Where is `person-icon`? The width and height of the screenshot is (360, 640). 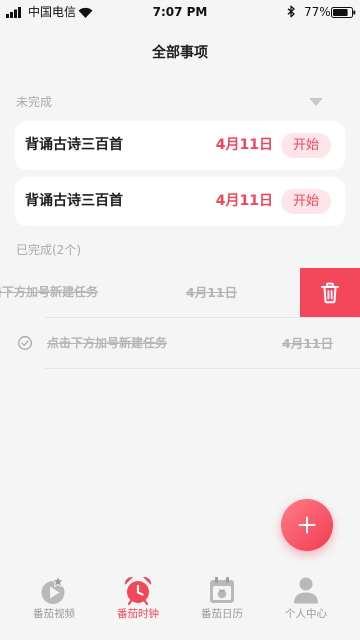
person-icon is located at coordinates (306, 590).